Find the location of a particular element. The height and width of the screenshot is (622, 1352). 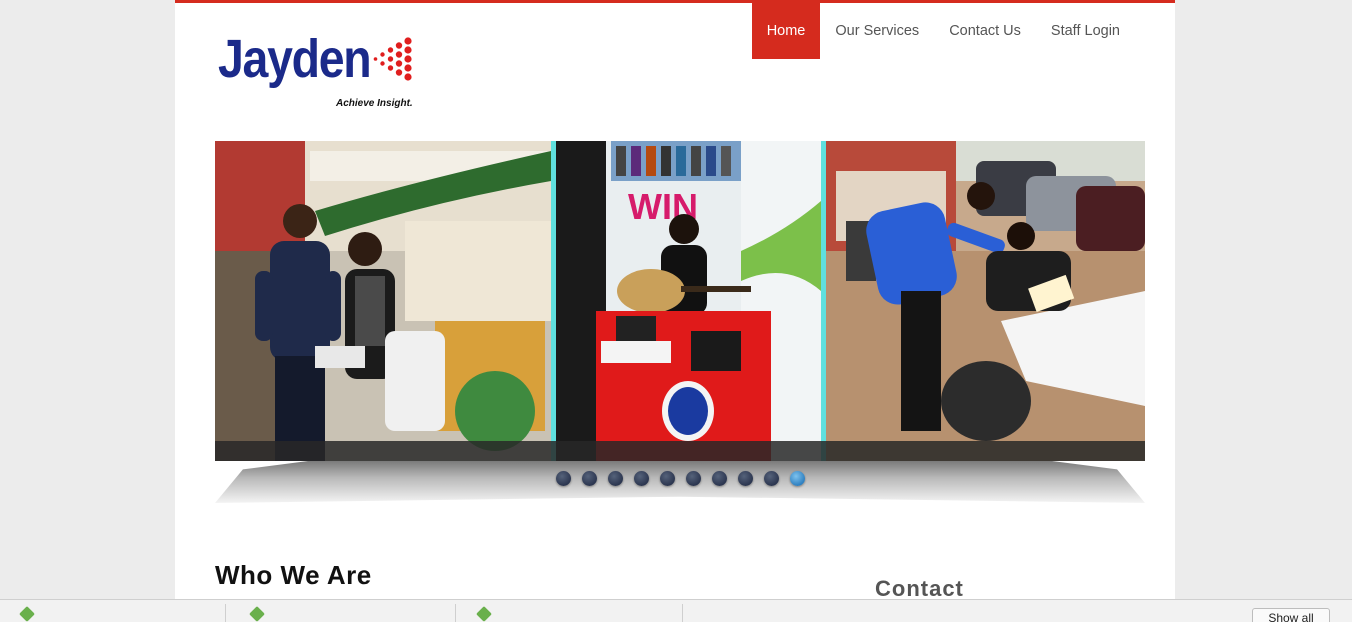

slider-pagination is located at coordinates (680, 478).